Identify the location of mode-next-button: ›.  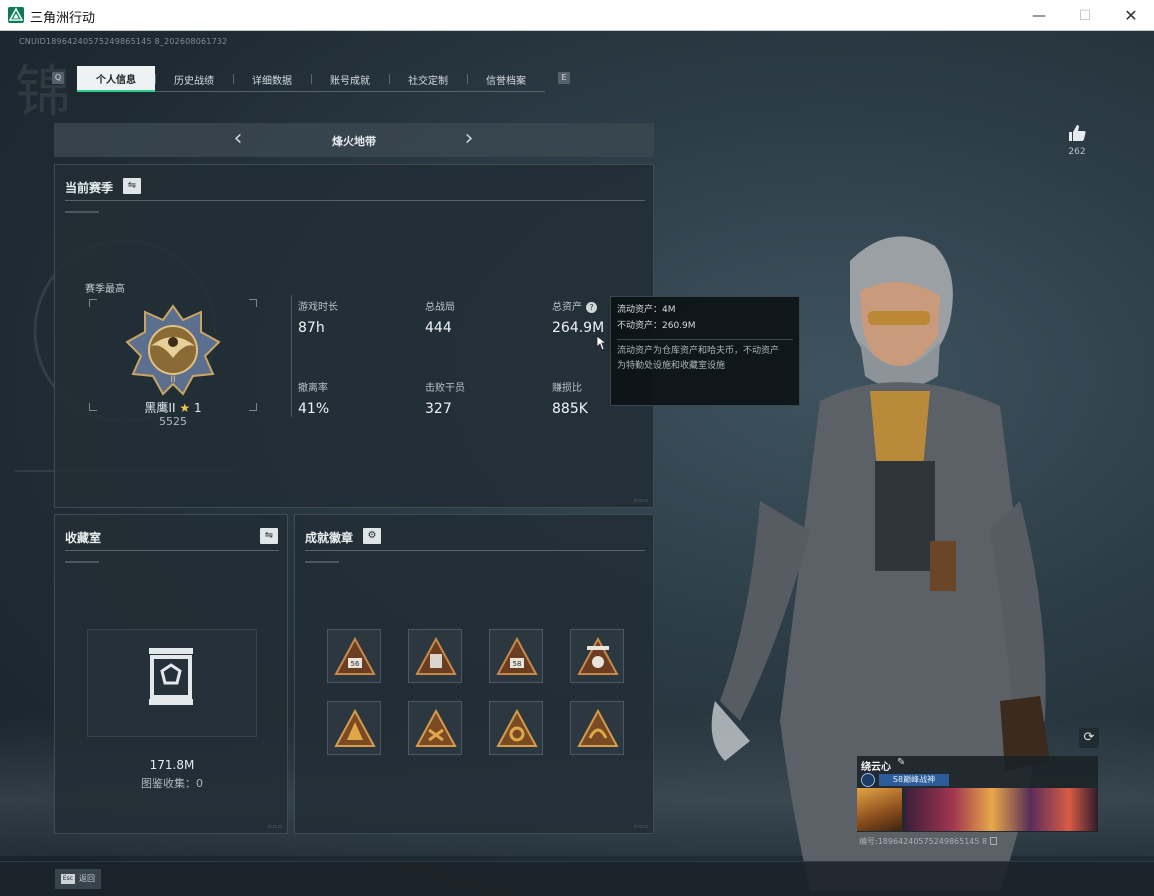
(469, 139).